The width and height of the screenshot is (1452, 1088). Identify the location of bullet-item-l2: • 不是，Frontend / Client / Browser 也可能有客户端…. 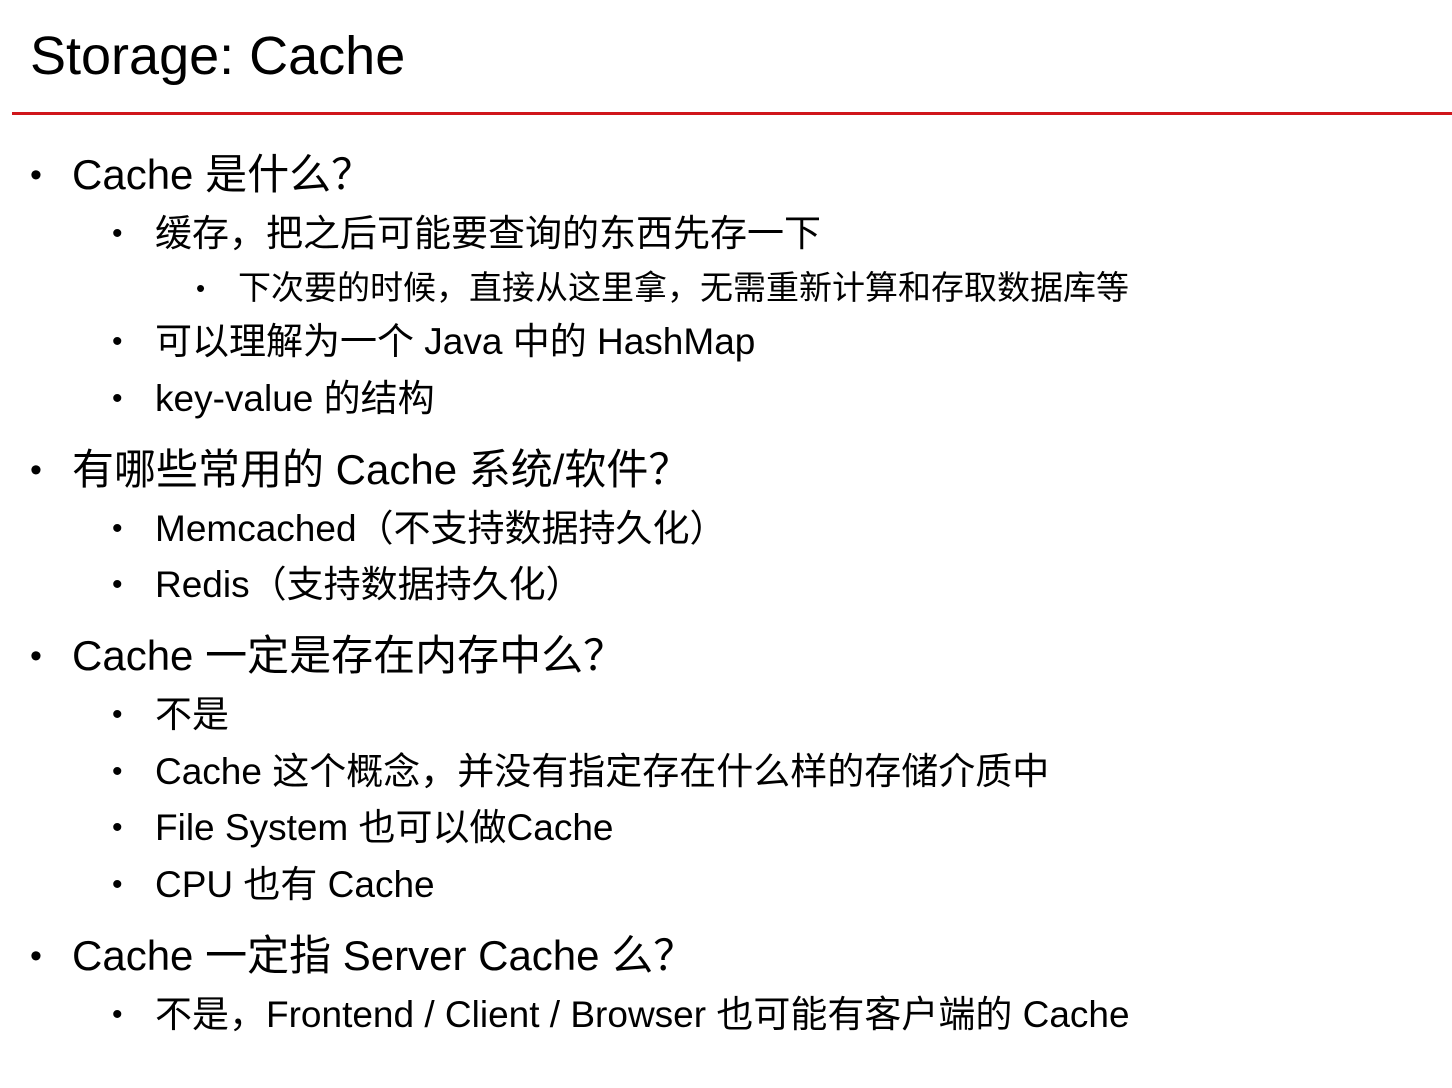
(726, 1015).